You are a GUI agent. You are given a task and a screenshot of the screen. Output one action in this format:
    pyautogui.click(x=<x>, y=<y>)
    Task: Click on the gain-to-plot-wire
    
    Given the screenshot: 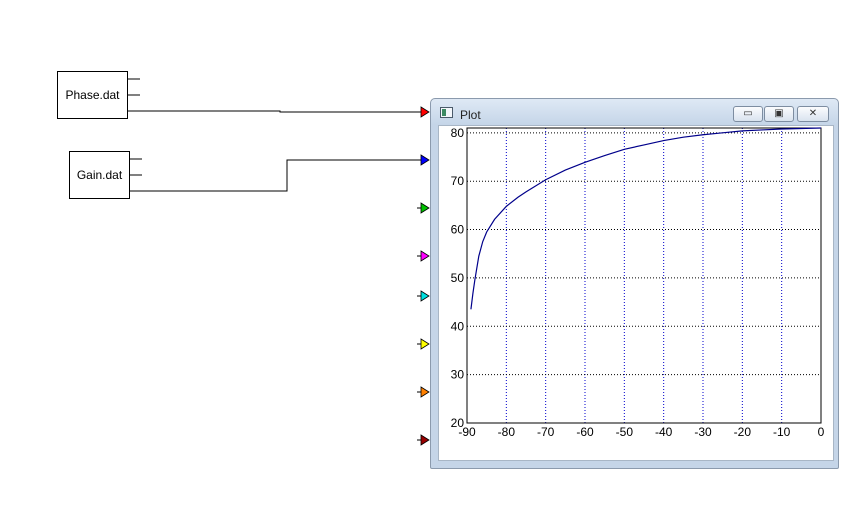 What is the action you would take?
    pyautogui.click(x=275, y=175)
    